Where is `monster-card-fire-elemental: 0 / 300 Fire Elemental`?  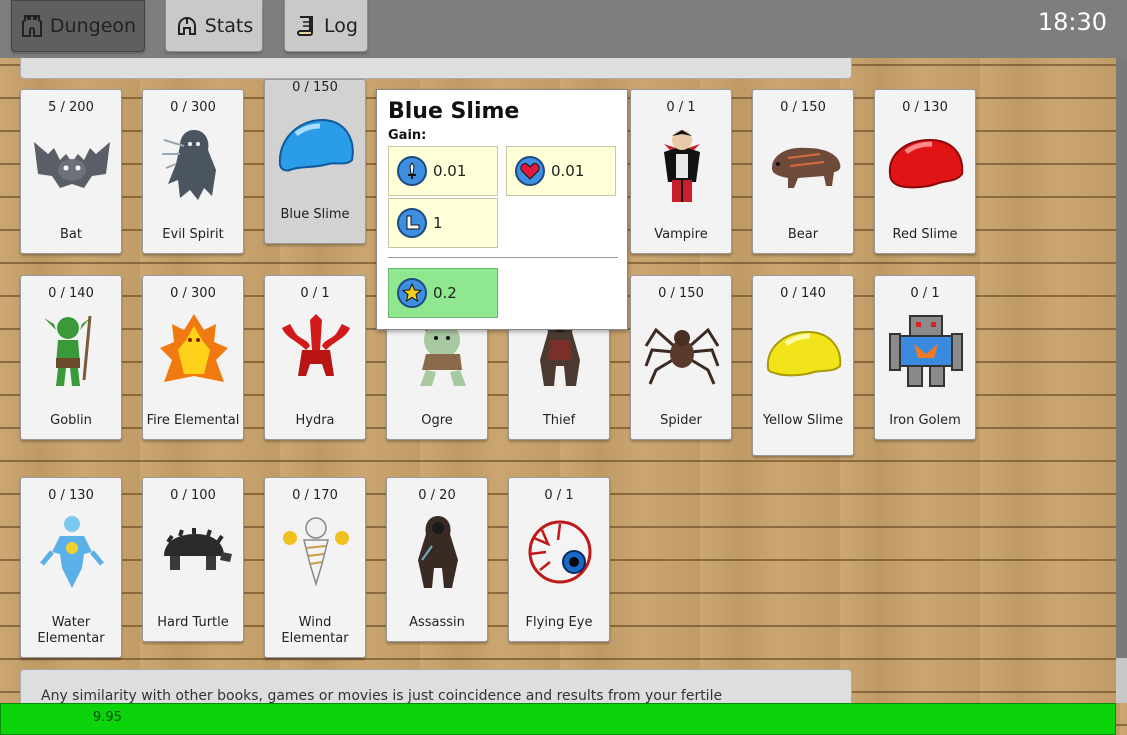 monster-card-fire-elemental: 0 / 300 Fire Elemental is located at coordinates (193, 357).